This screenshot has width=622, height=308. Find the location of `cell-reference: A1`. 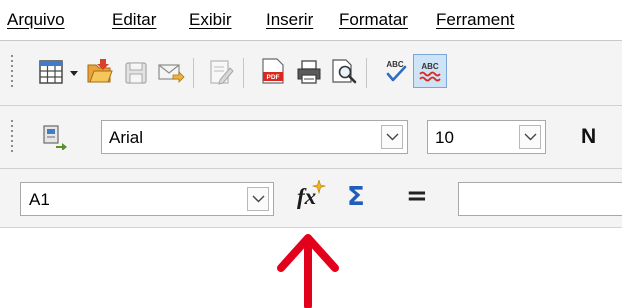

cell-reference: A1 is located at coordinates (39, 199).